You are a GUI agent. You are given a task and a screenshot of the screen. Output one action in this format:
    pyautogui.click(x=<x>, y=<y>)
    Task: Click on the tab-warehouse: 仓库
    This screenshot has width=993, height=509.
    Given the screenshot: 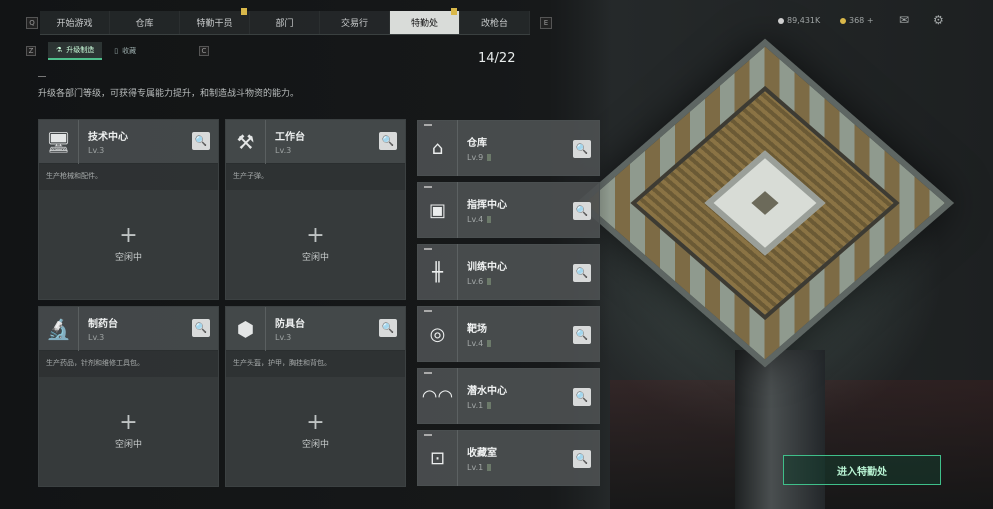 What is the action you would take?
    pyautogui.click(x=145, y=22)
    